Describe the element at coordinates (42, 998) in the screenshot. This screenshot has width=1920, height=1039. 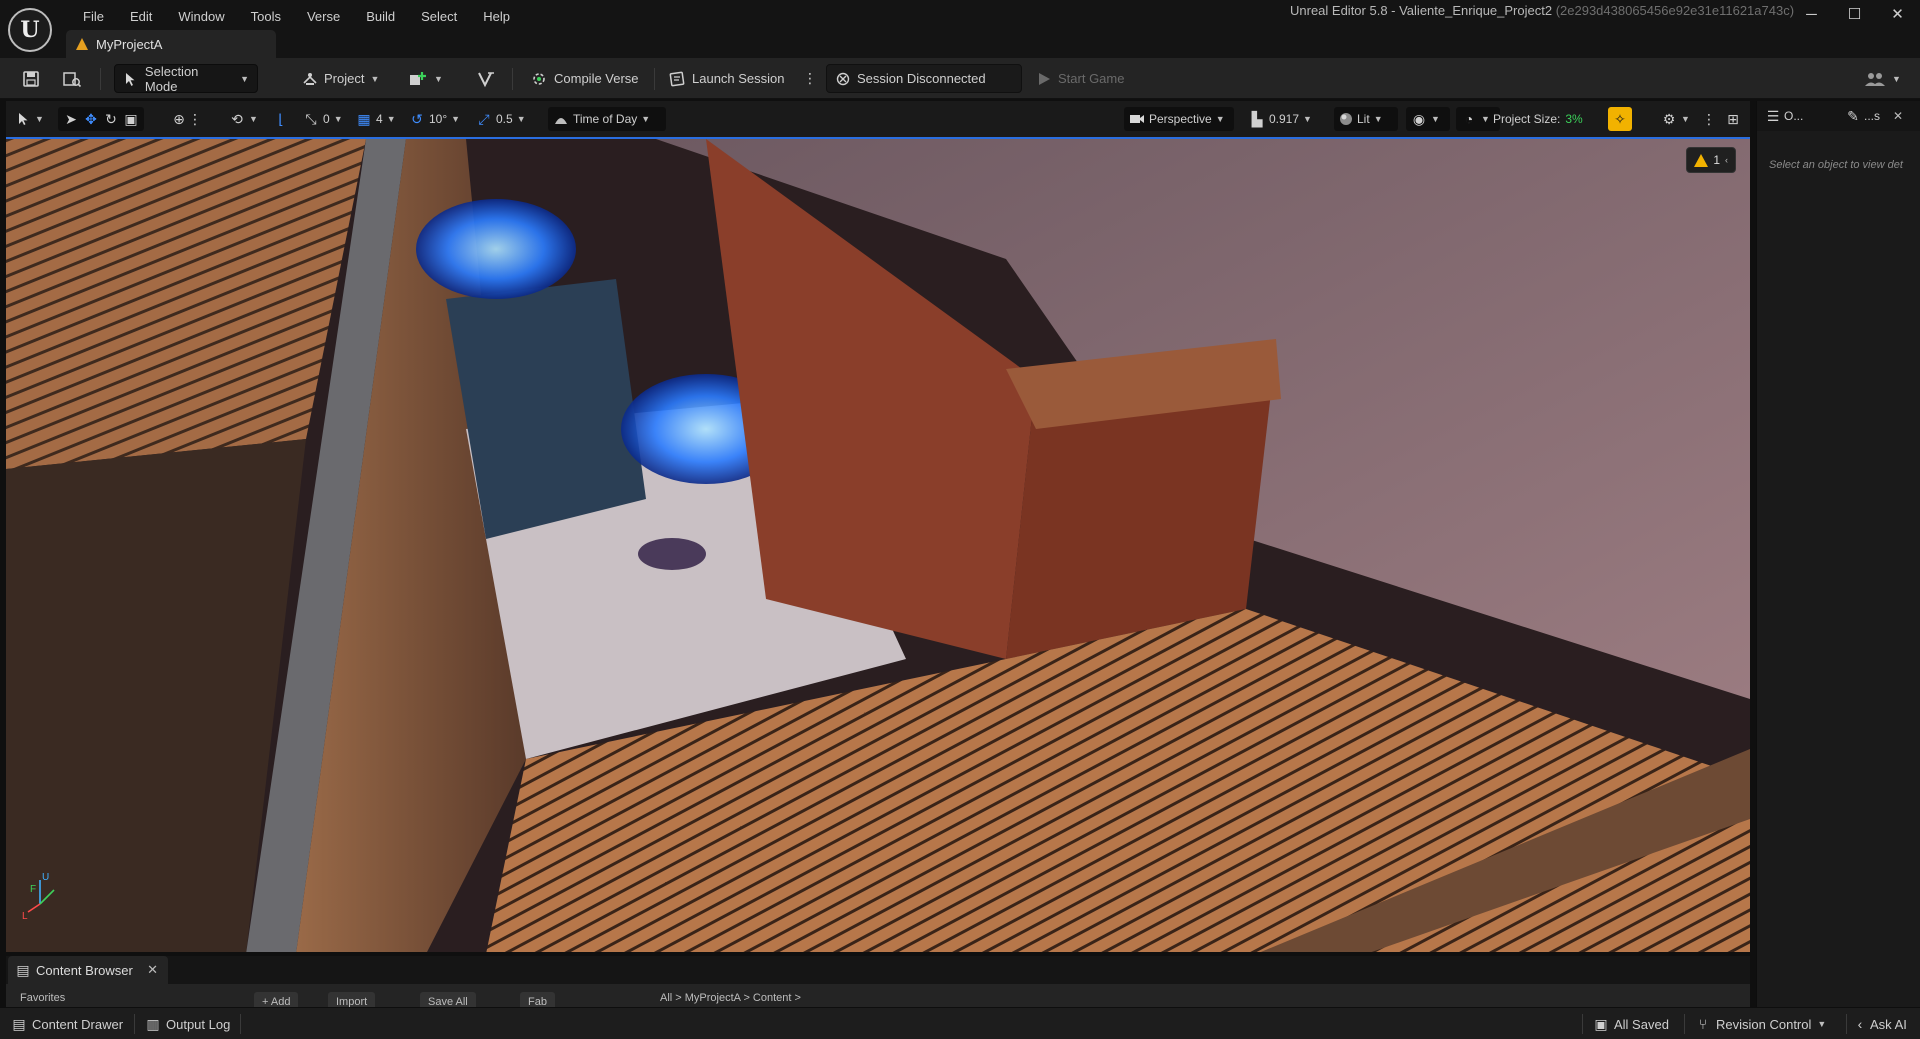
I see `favorites-label: Favorites` at that location.